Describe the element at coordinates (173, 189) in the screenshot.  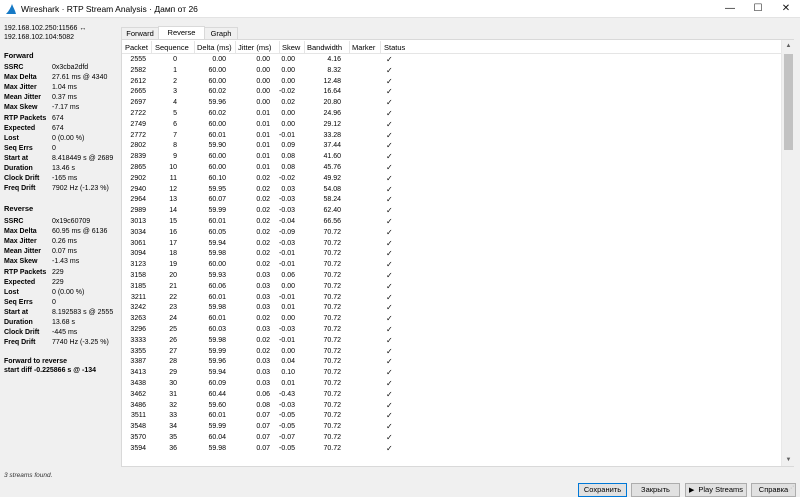
I see `cell-sequence: 12` at that location.